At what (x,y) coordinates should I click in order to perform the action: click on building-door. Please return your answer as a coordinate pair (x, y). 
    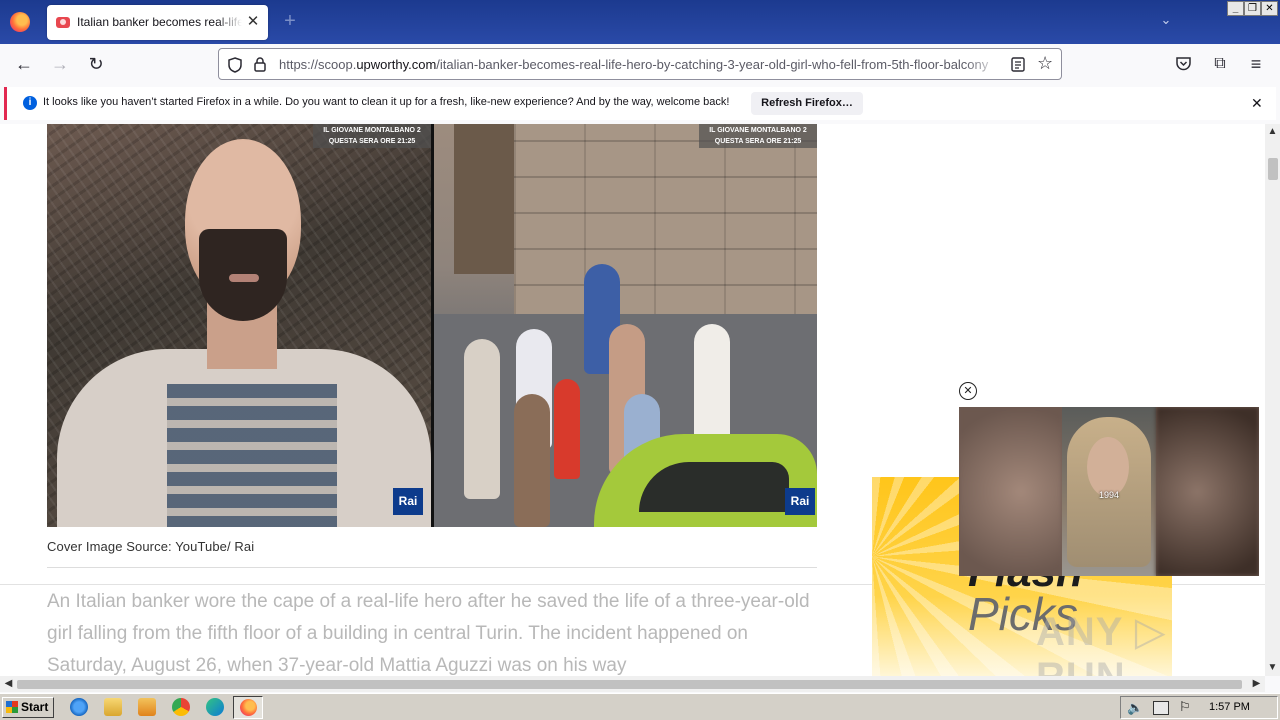
    Looking at the image, I should click on (484, 199).